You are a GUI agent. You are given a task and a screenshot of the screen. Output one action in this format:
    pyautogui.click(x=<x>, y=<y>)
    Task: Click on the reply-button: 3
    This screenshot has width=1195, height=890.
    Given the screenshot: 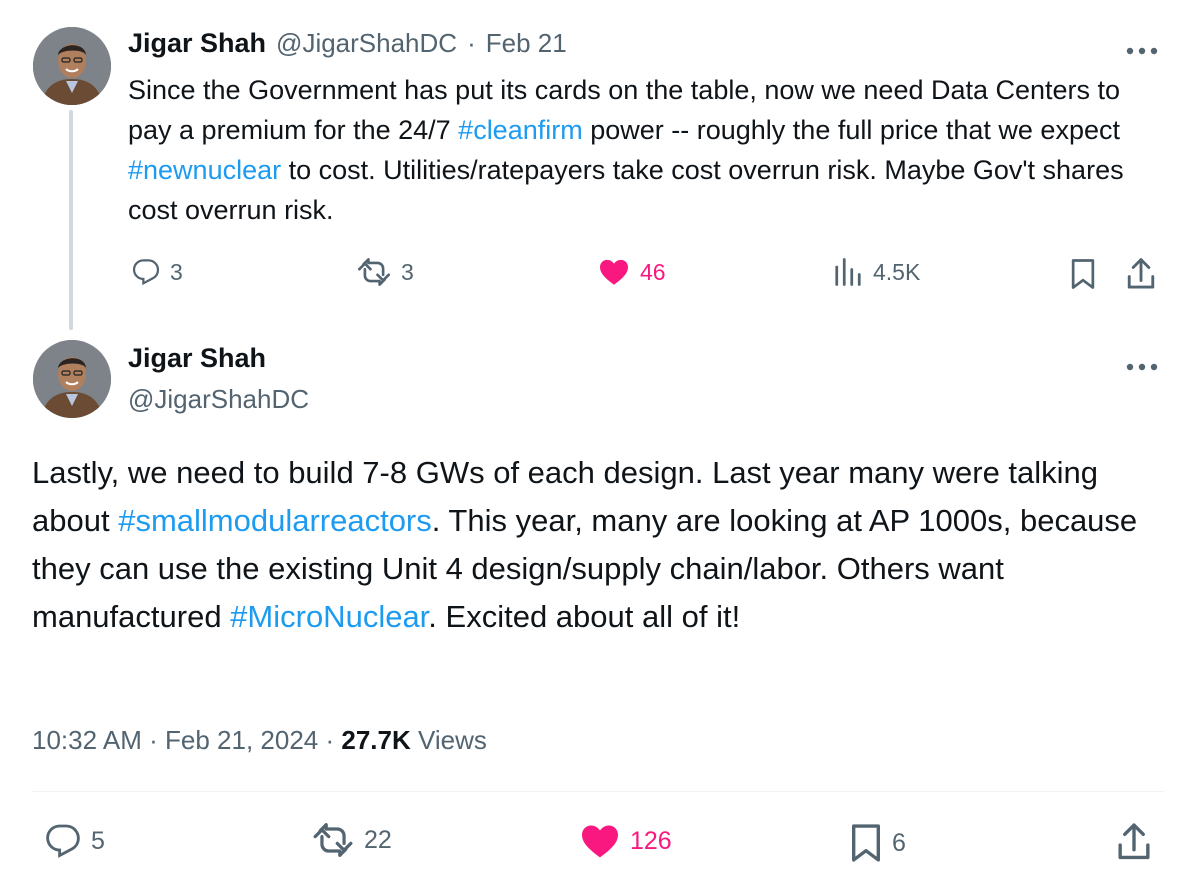 What is the action you would take?
    pyautogui.click(x=157, y=272)
    